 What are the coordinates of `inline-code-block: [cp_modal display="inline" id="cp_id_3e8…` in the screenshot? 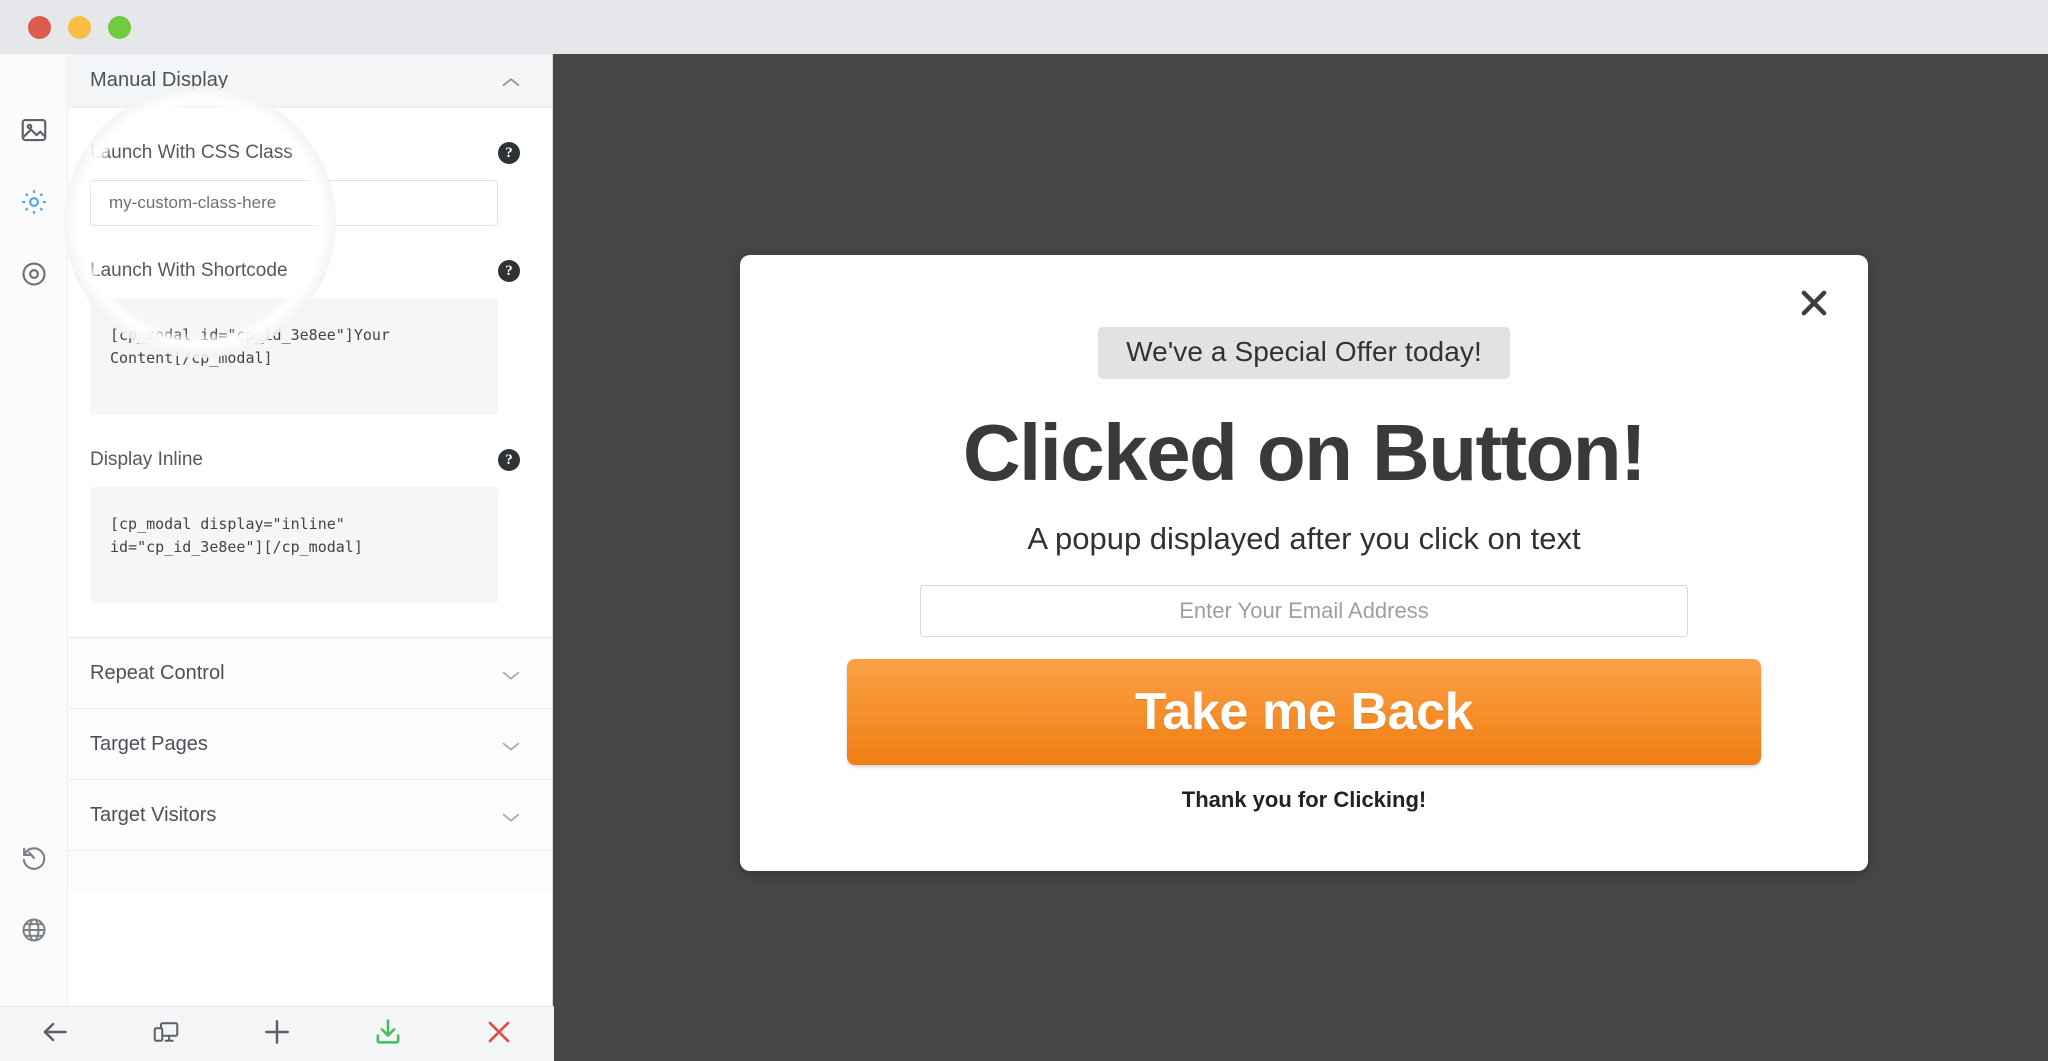 It's located at (294, 544).